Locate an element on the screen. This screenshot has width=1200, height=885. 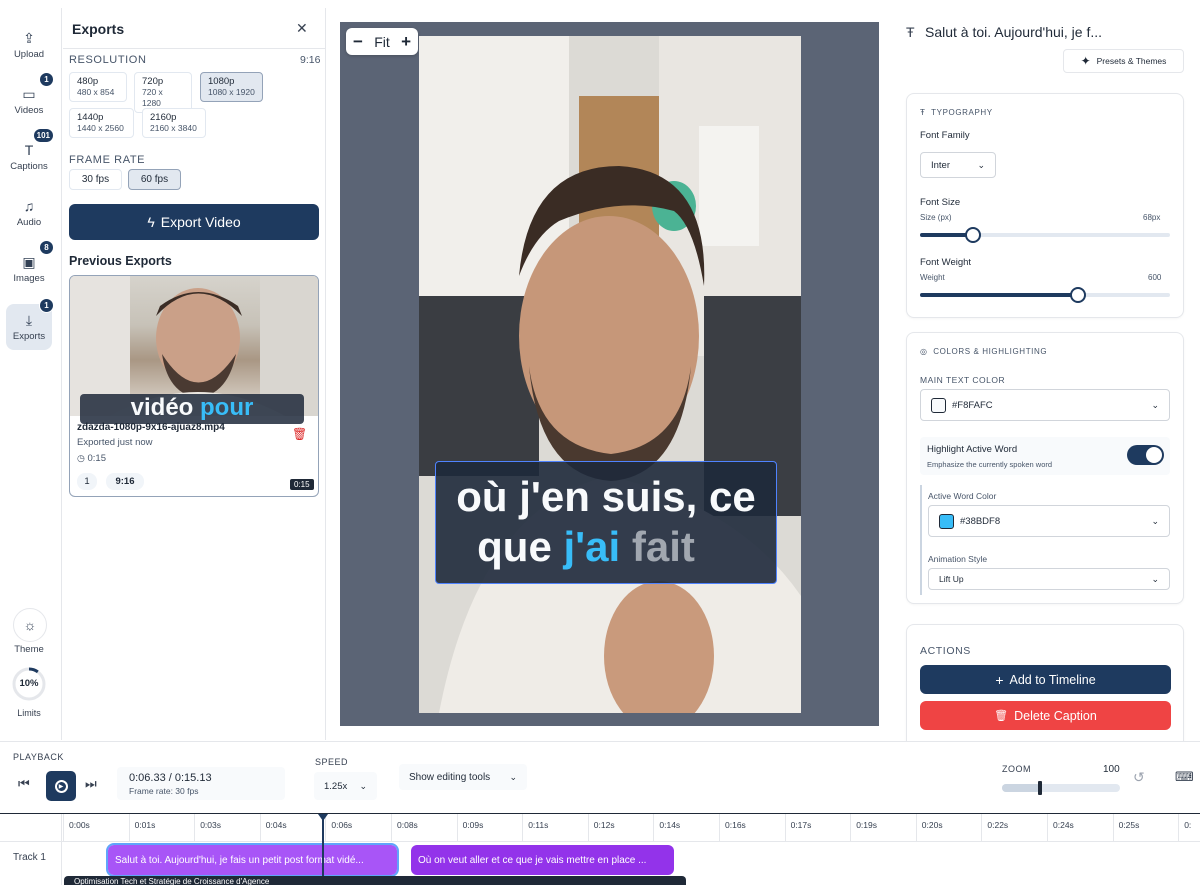
tick-label: 0:12s is located at coordinates (604, 825).